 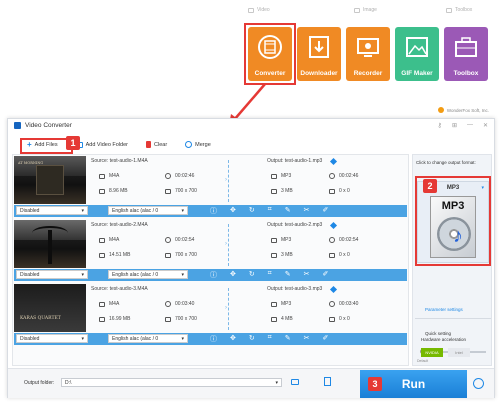 I want to click on image-category-icon, so click(x=357, y=10).